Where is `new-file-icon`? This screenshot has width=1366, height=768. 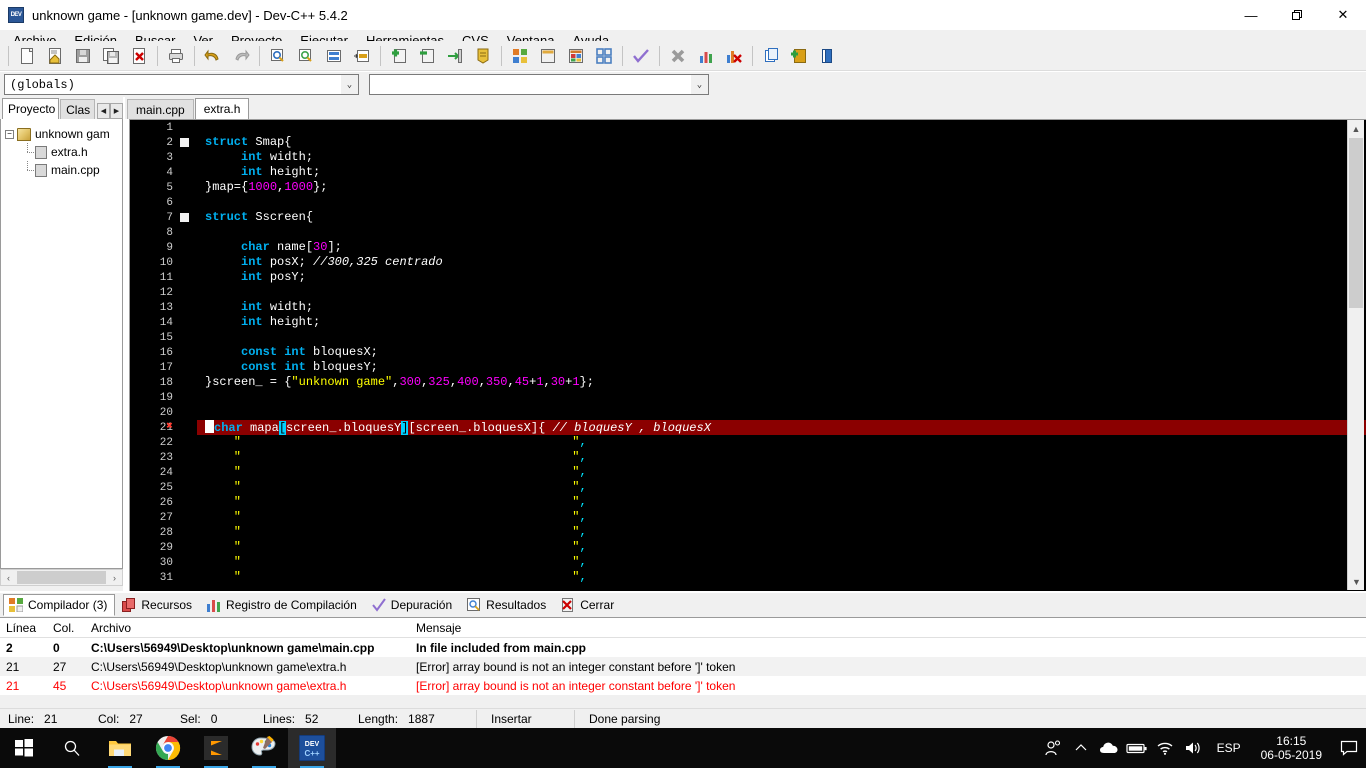
new-file-icon is located at coordinates (27, 56).